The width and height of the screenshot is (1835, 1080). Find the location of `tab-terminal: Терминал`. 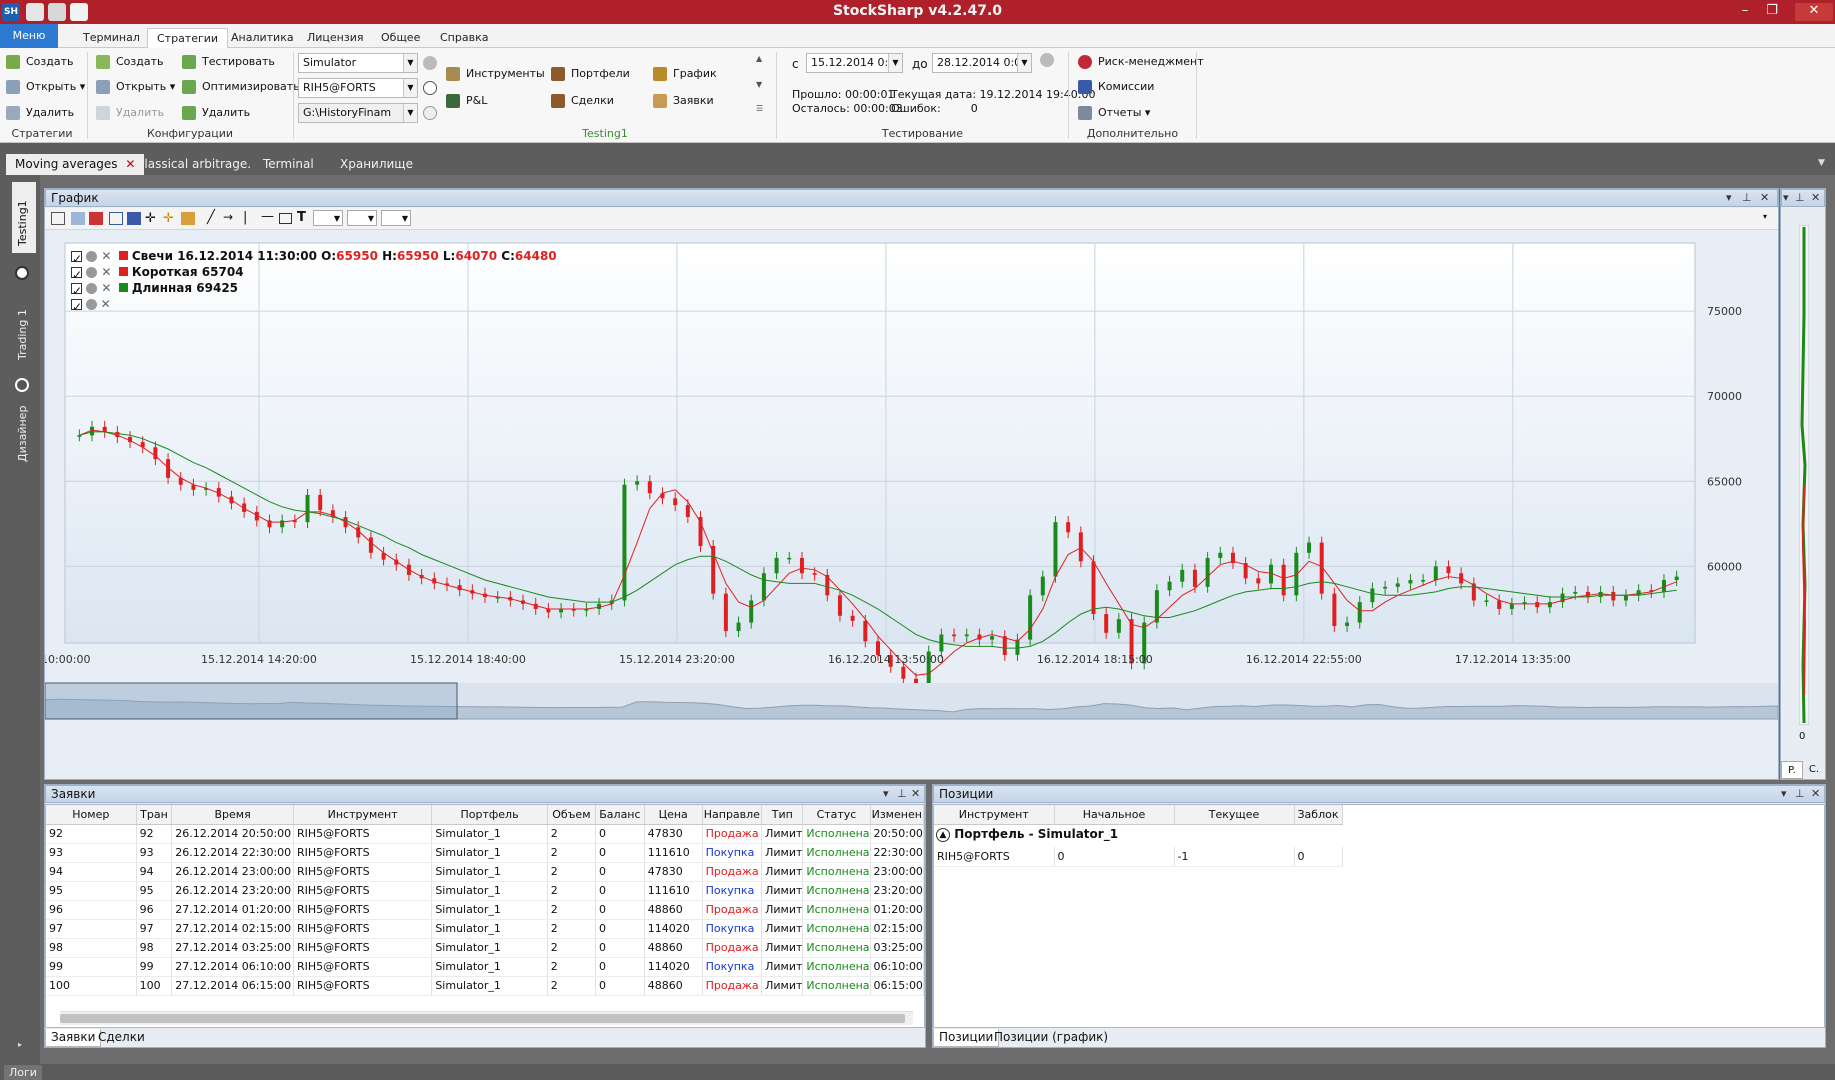

tab-terminal: Терминал is located at coordinates (111, 38).